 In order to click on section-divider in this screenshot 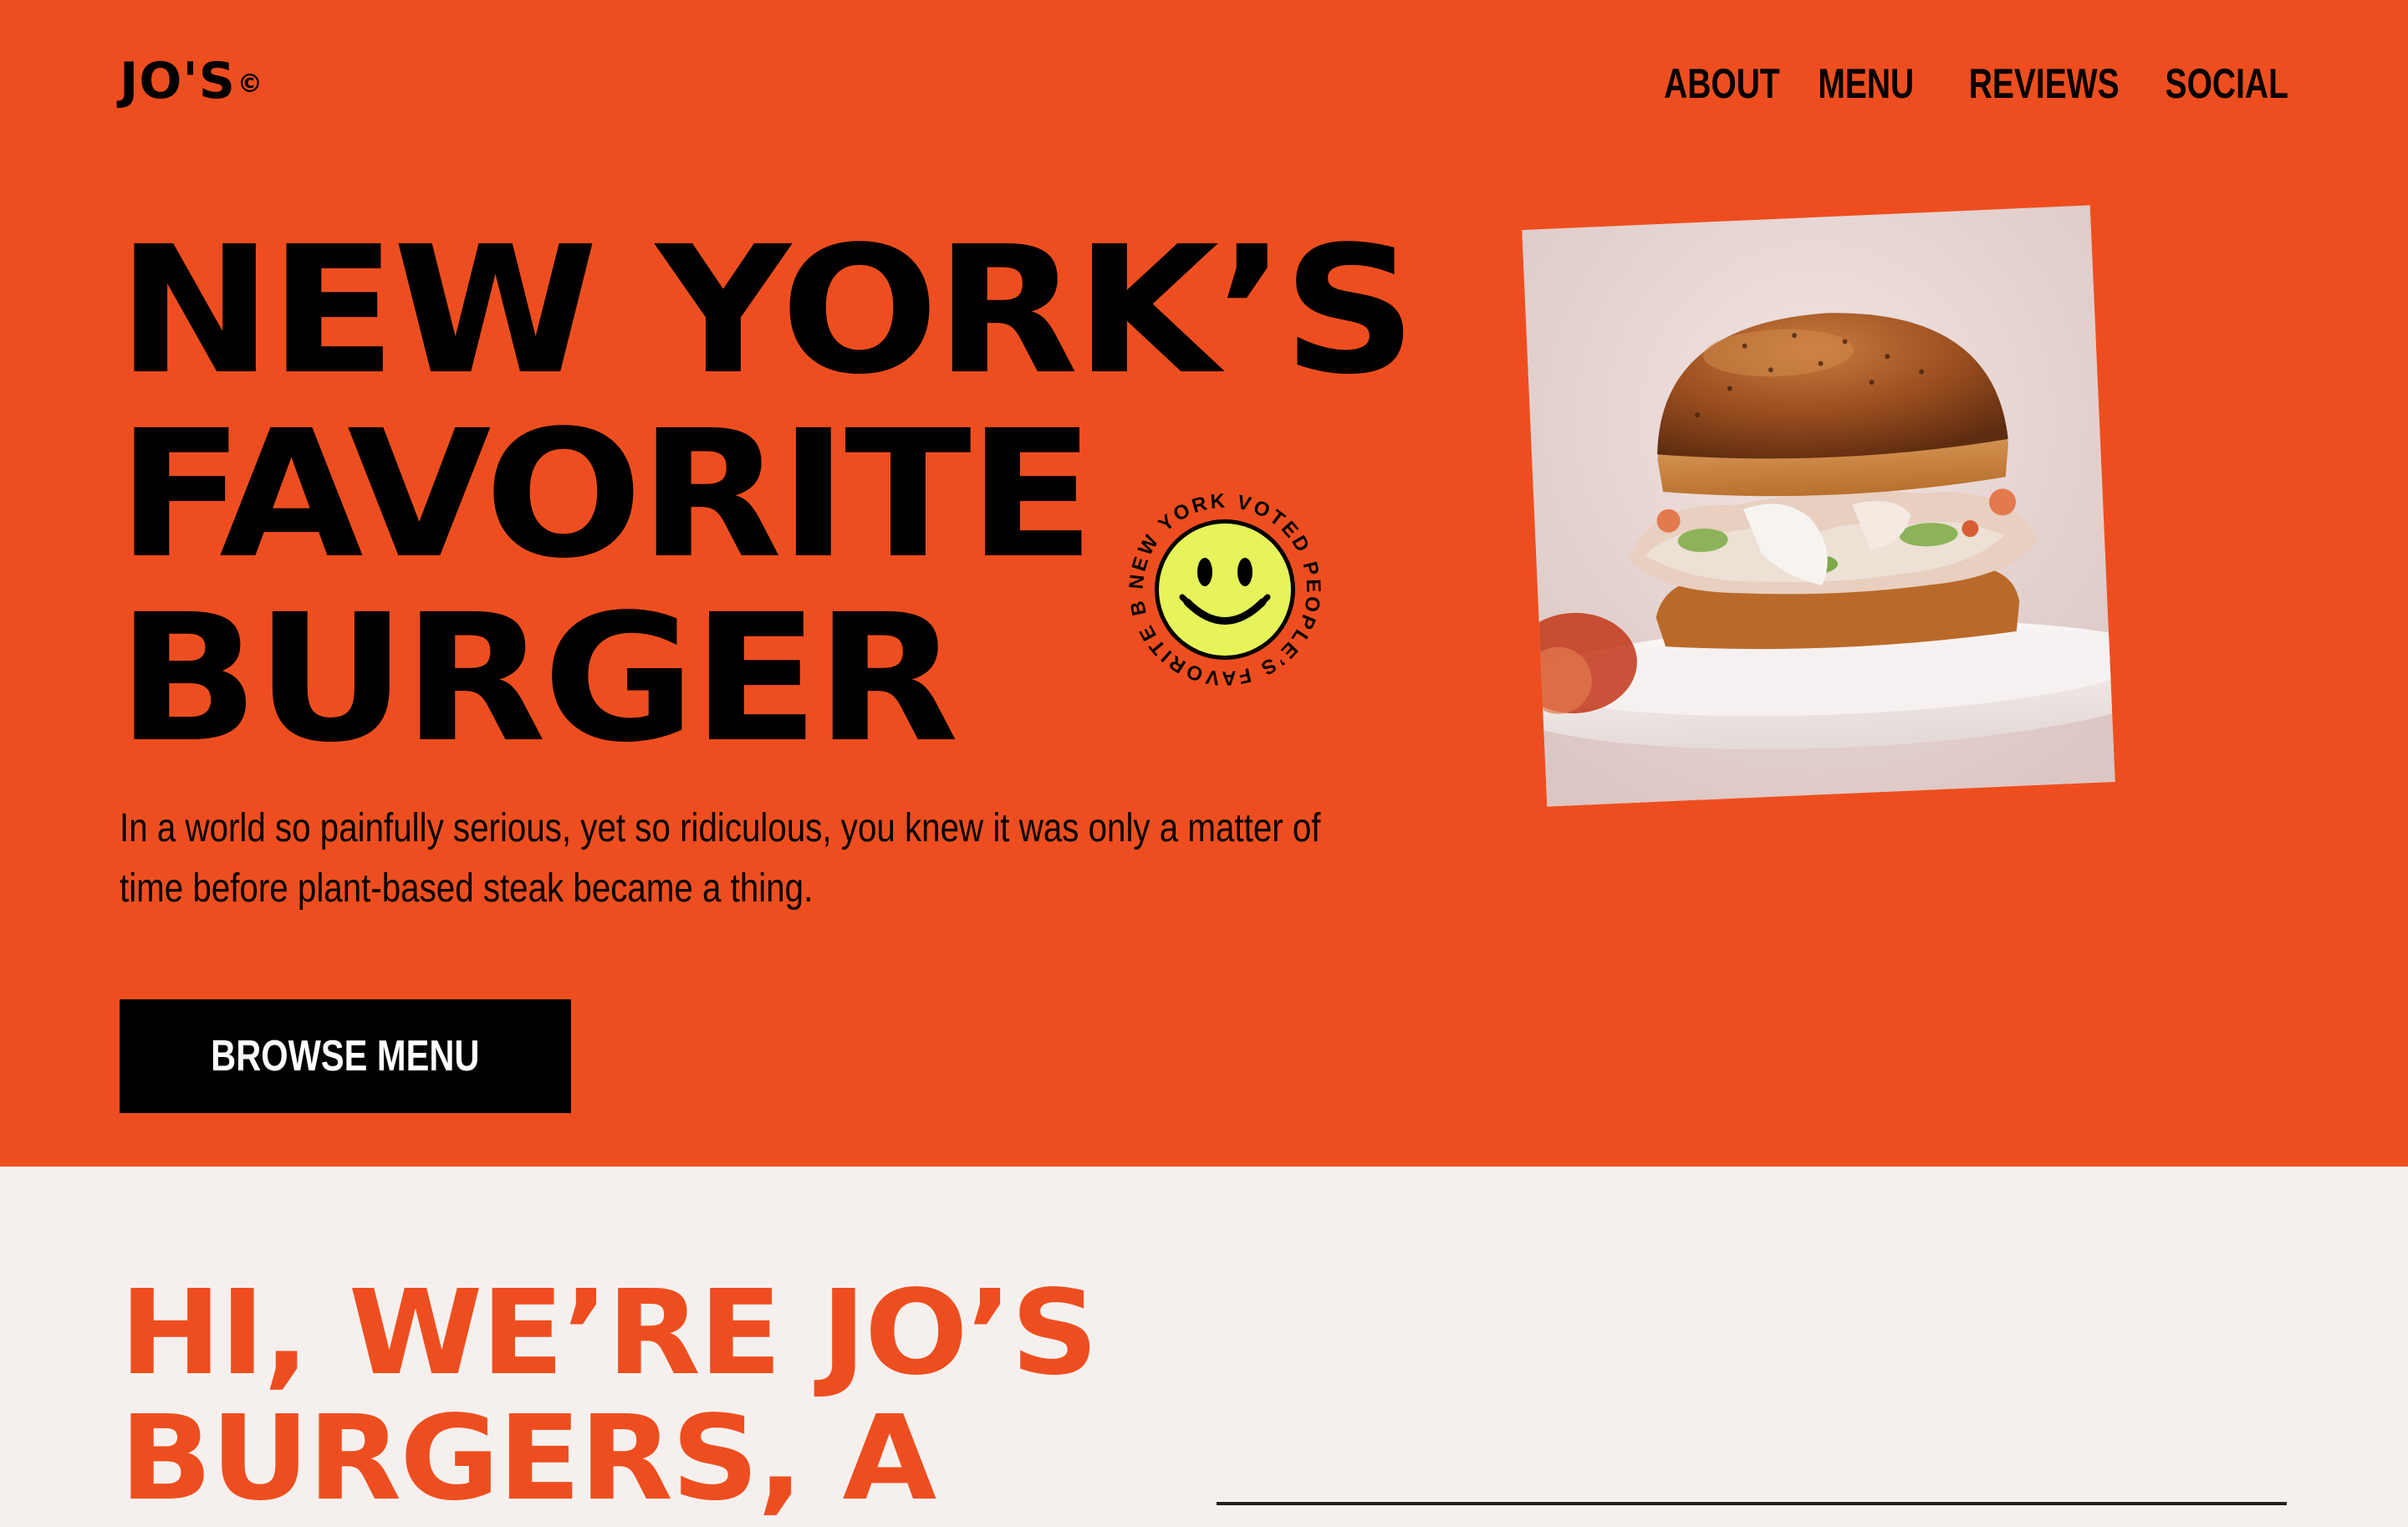, I will do `click(1752, 1504)`.